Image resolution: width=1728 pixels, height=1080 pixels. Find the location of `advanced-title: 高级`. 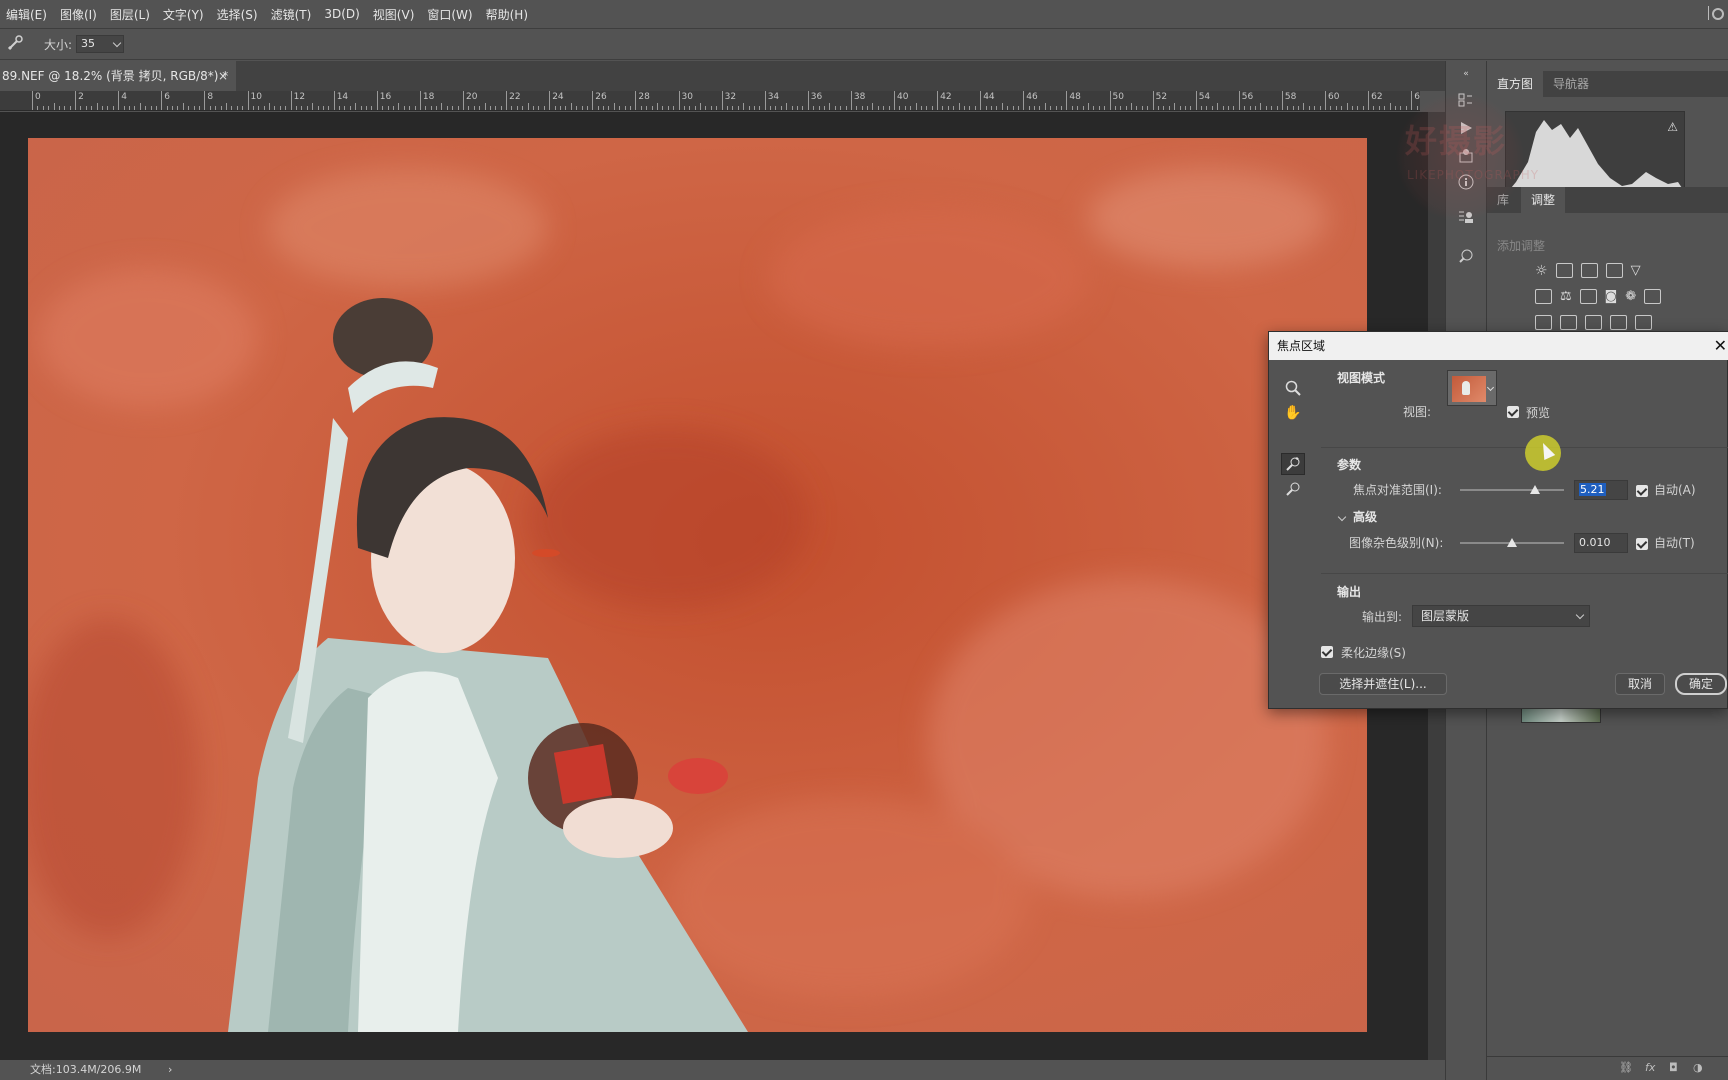

advanced-title: 高级 is located at coordinates (1365, 516).